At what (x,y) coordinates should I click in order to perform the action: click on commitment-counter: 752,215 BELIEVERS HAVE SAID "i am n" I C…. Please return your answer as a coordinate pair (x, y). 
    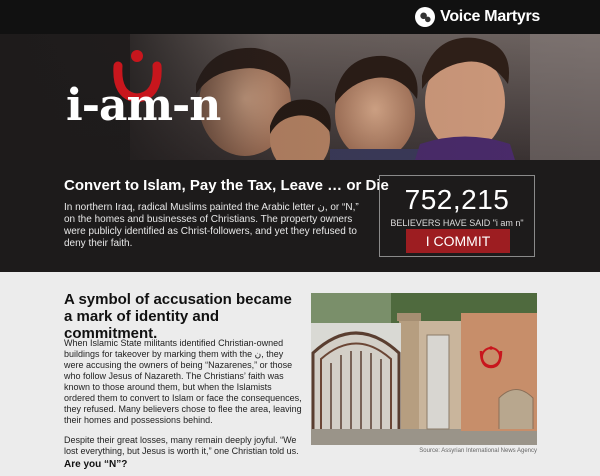
    Looking at the image, I should click on (457, 216).